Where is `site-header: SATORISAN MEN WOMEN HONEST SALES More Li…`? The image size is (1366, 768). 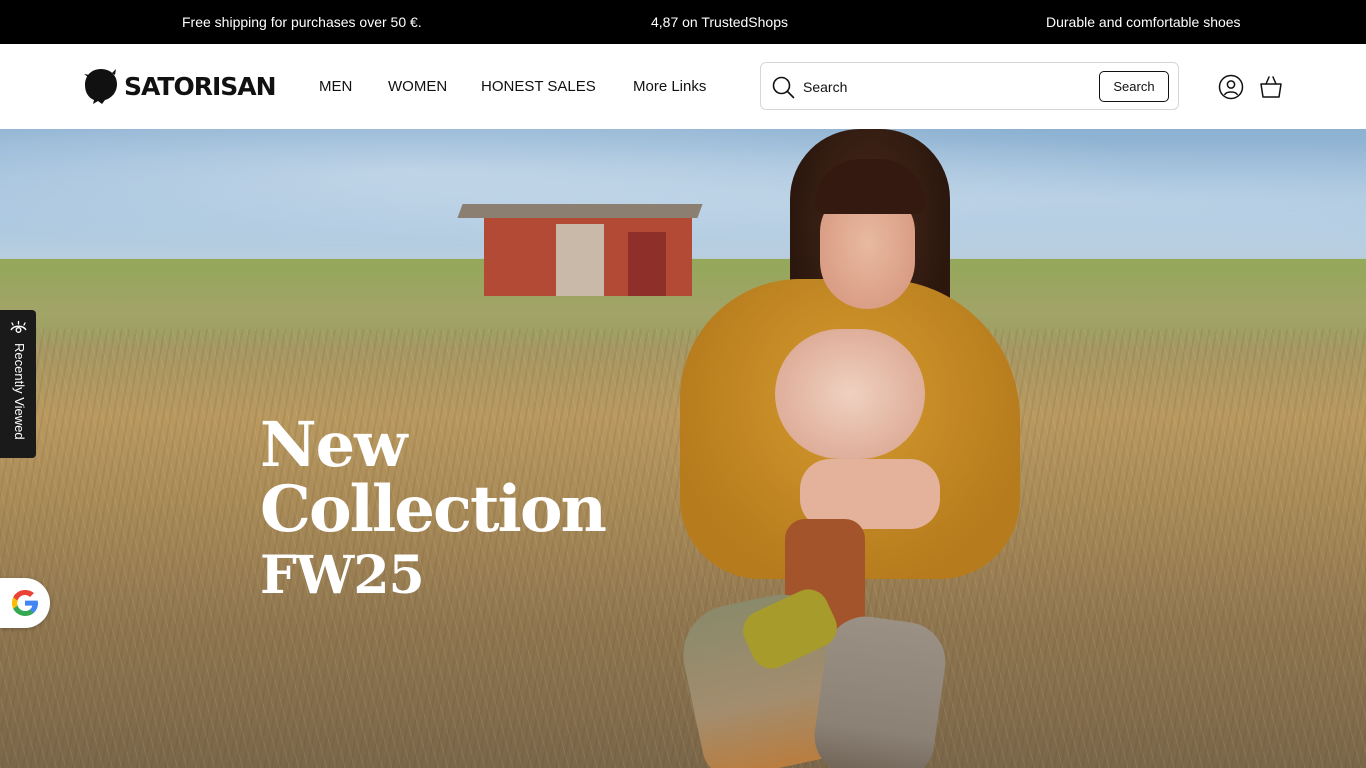 site-header: SATORISAN MEN WOMEN HONEST SALES More Li… is located at coordinates (683, 86).